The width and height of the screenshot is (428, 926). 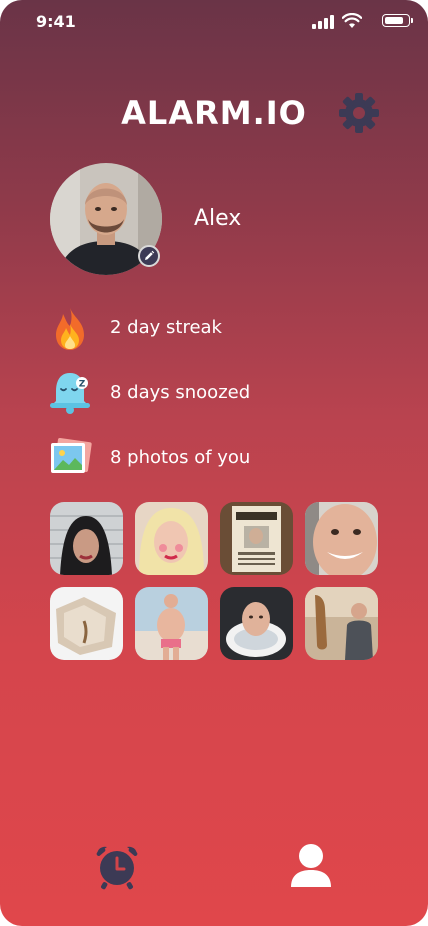 I want to click on snoozing-bell-icon: Z, so click(x=70, y=393).